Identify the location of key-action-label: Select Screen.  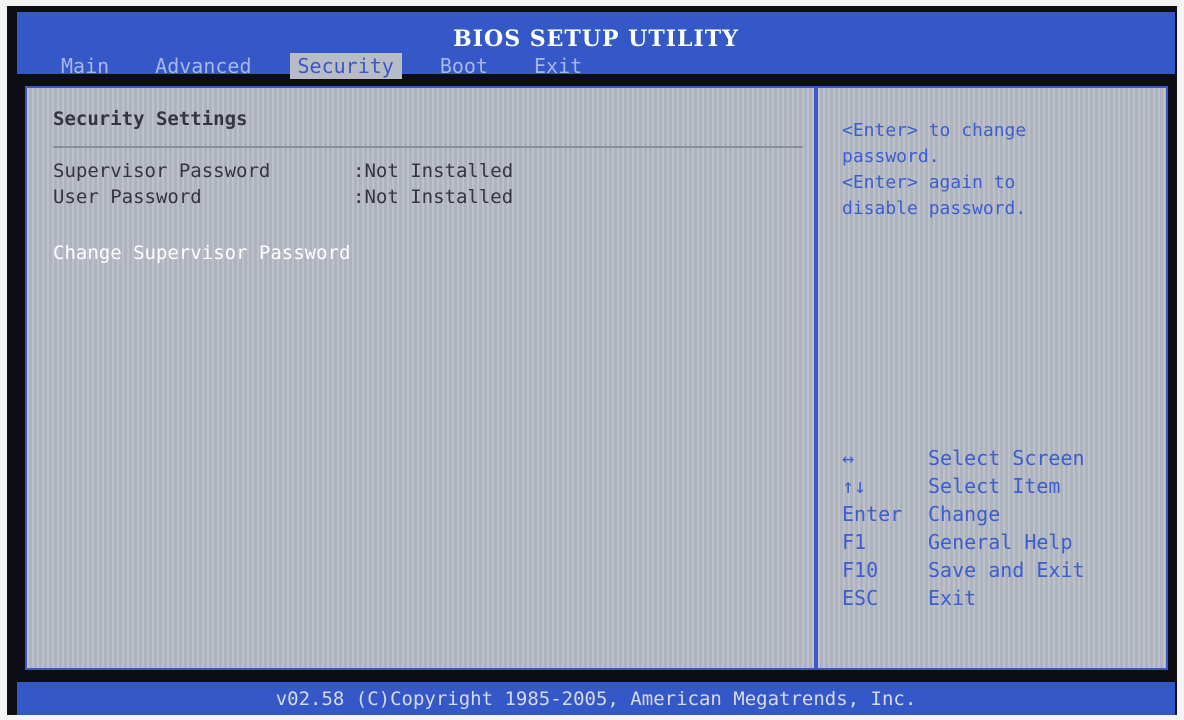
(1006, 458).